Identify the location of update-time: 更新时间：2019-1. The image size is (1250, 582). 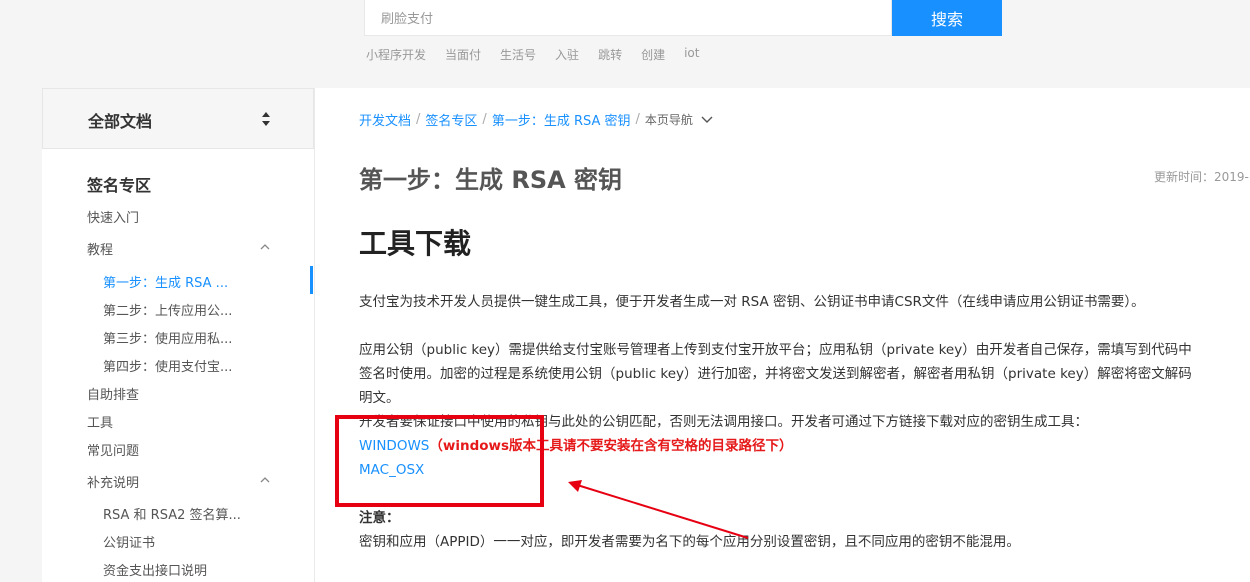
(1202, 177).